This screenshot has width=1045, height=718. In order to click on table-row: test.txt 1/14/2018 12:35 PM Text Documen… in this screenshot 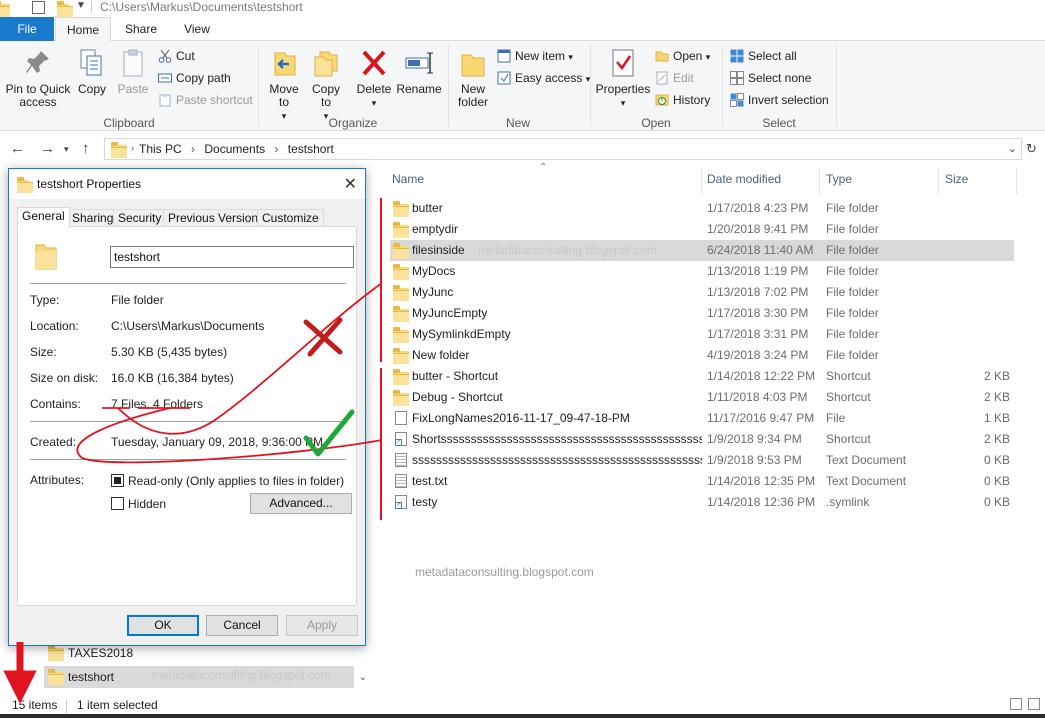, I will do `click(702, 481)`.